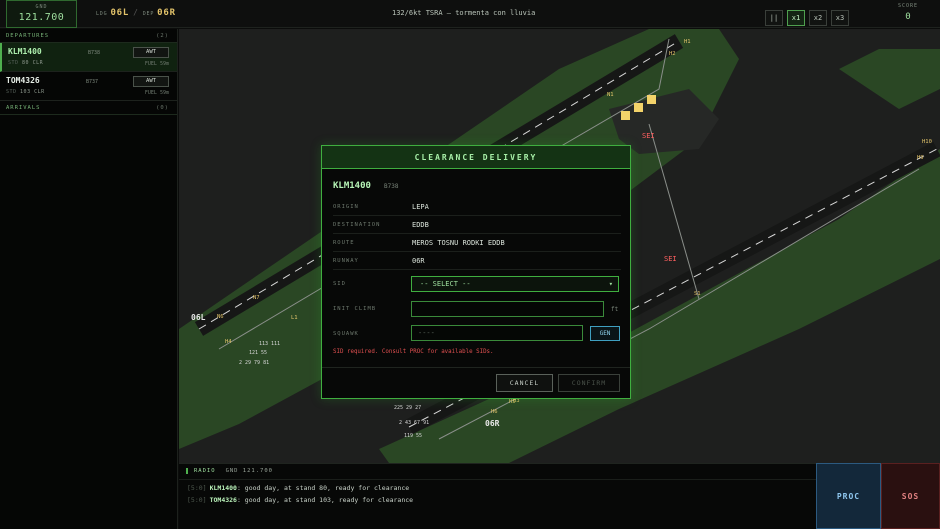  I want to click on score-label: SCORE, so click(908, 6).